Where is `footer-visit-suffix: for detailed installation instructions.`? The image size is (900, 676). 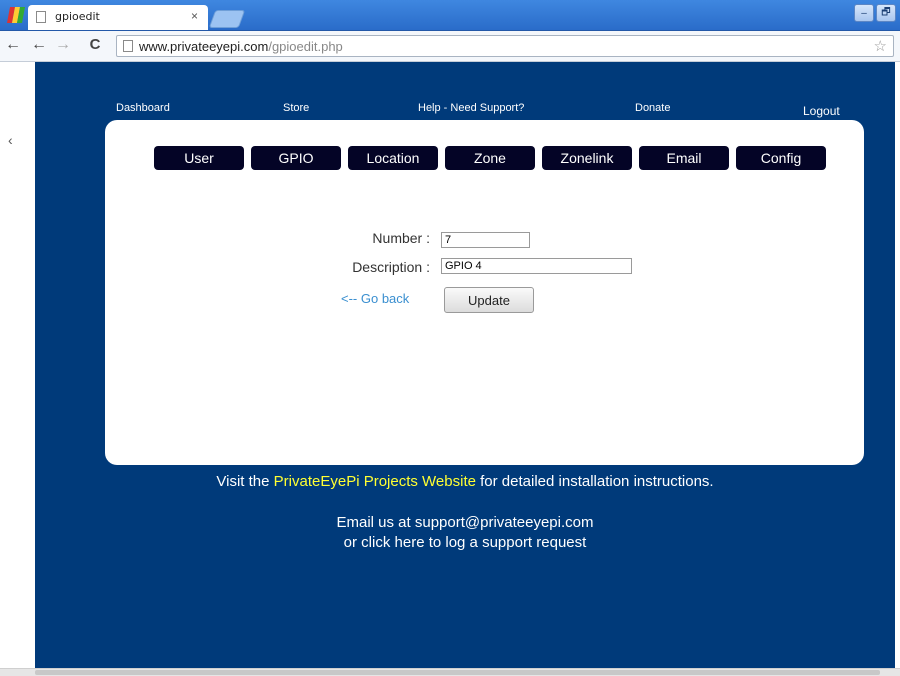
footer-visit-suffix: for detailed installation instructions. is located at coordinates (594, 481).